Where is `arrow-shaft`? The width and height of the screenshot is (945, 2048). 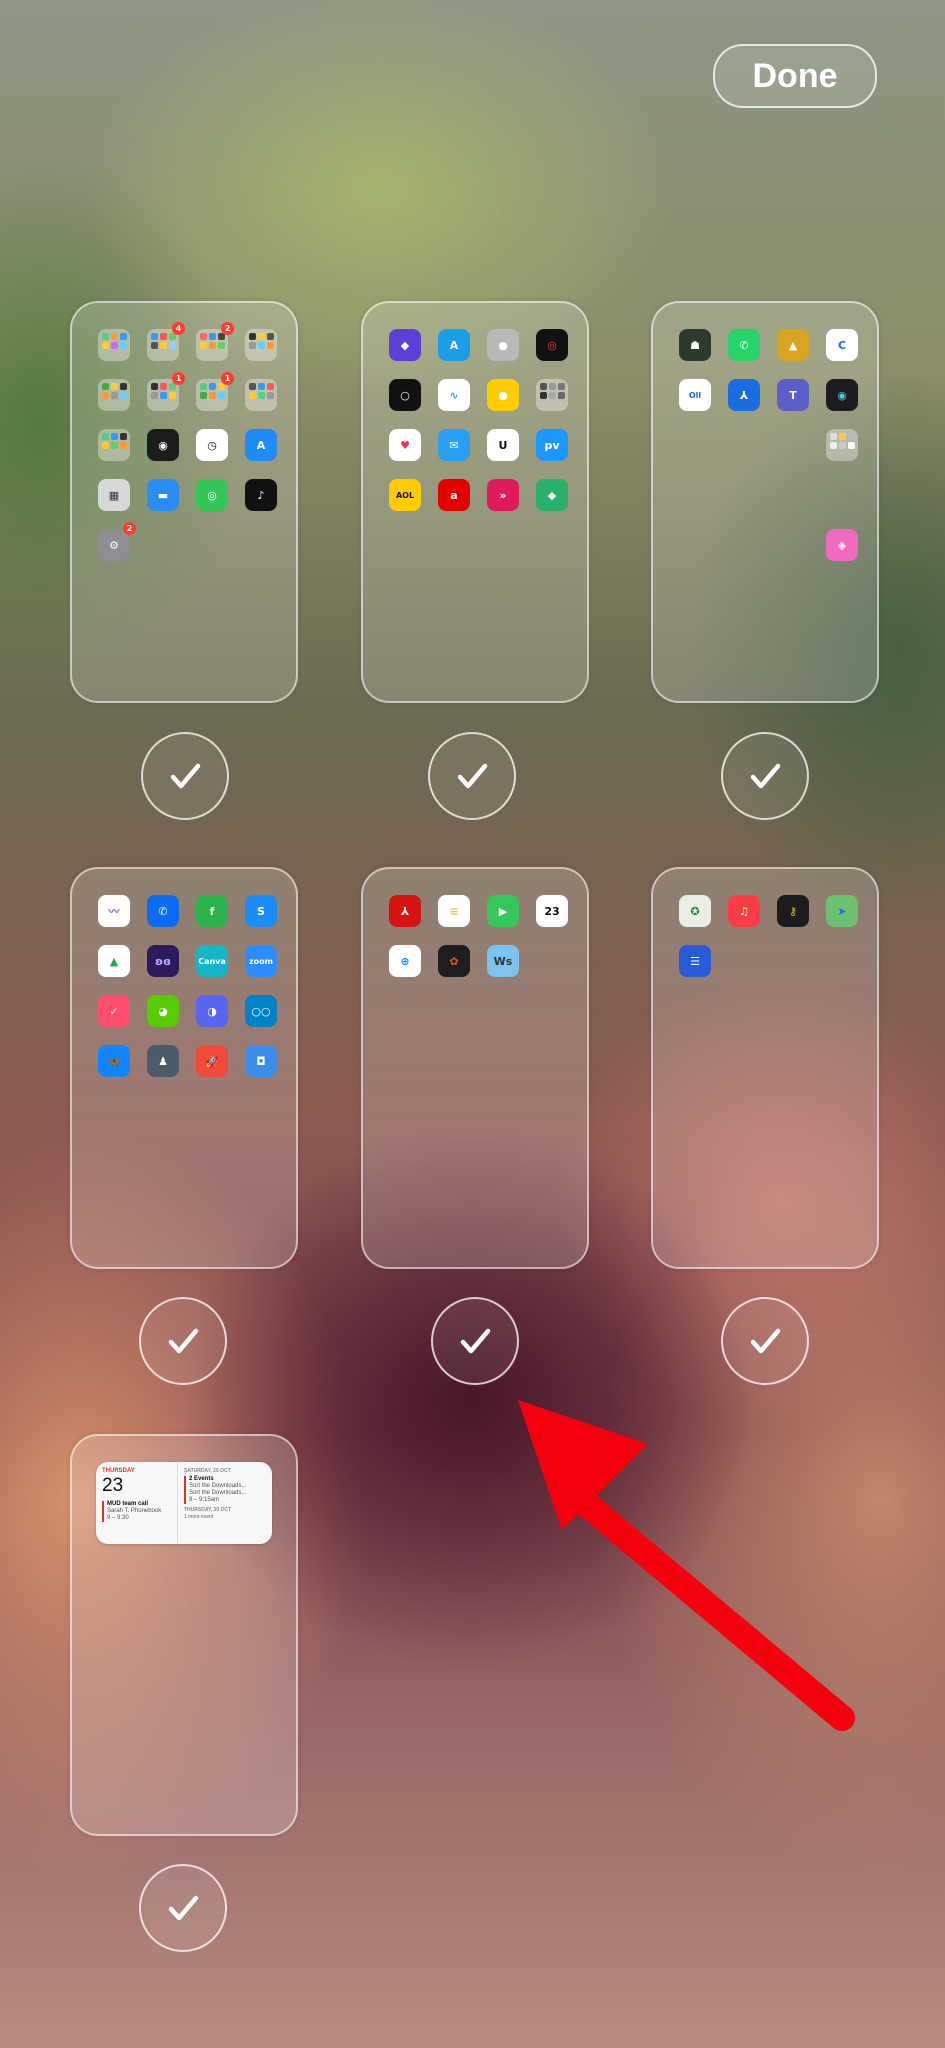 arrow-shaft is located at coordinates (701, 1600).